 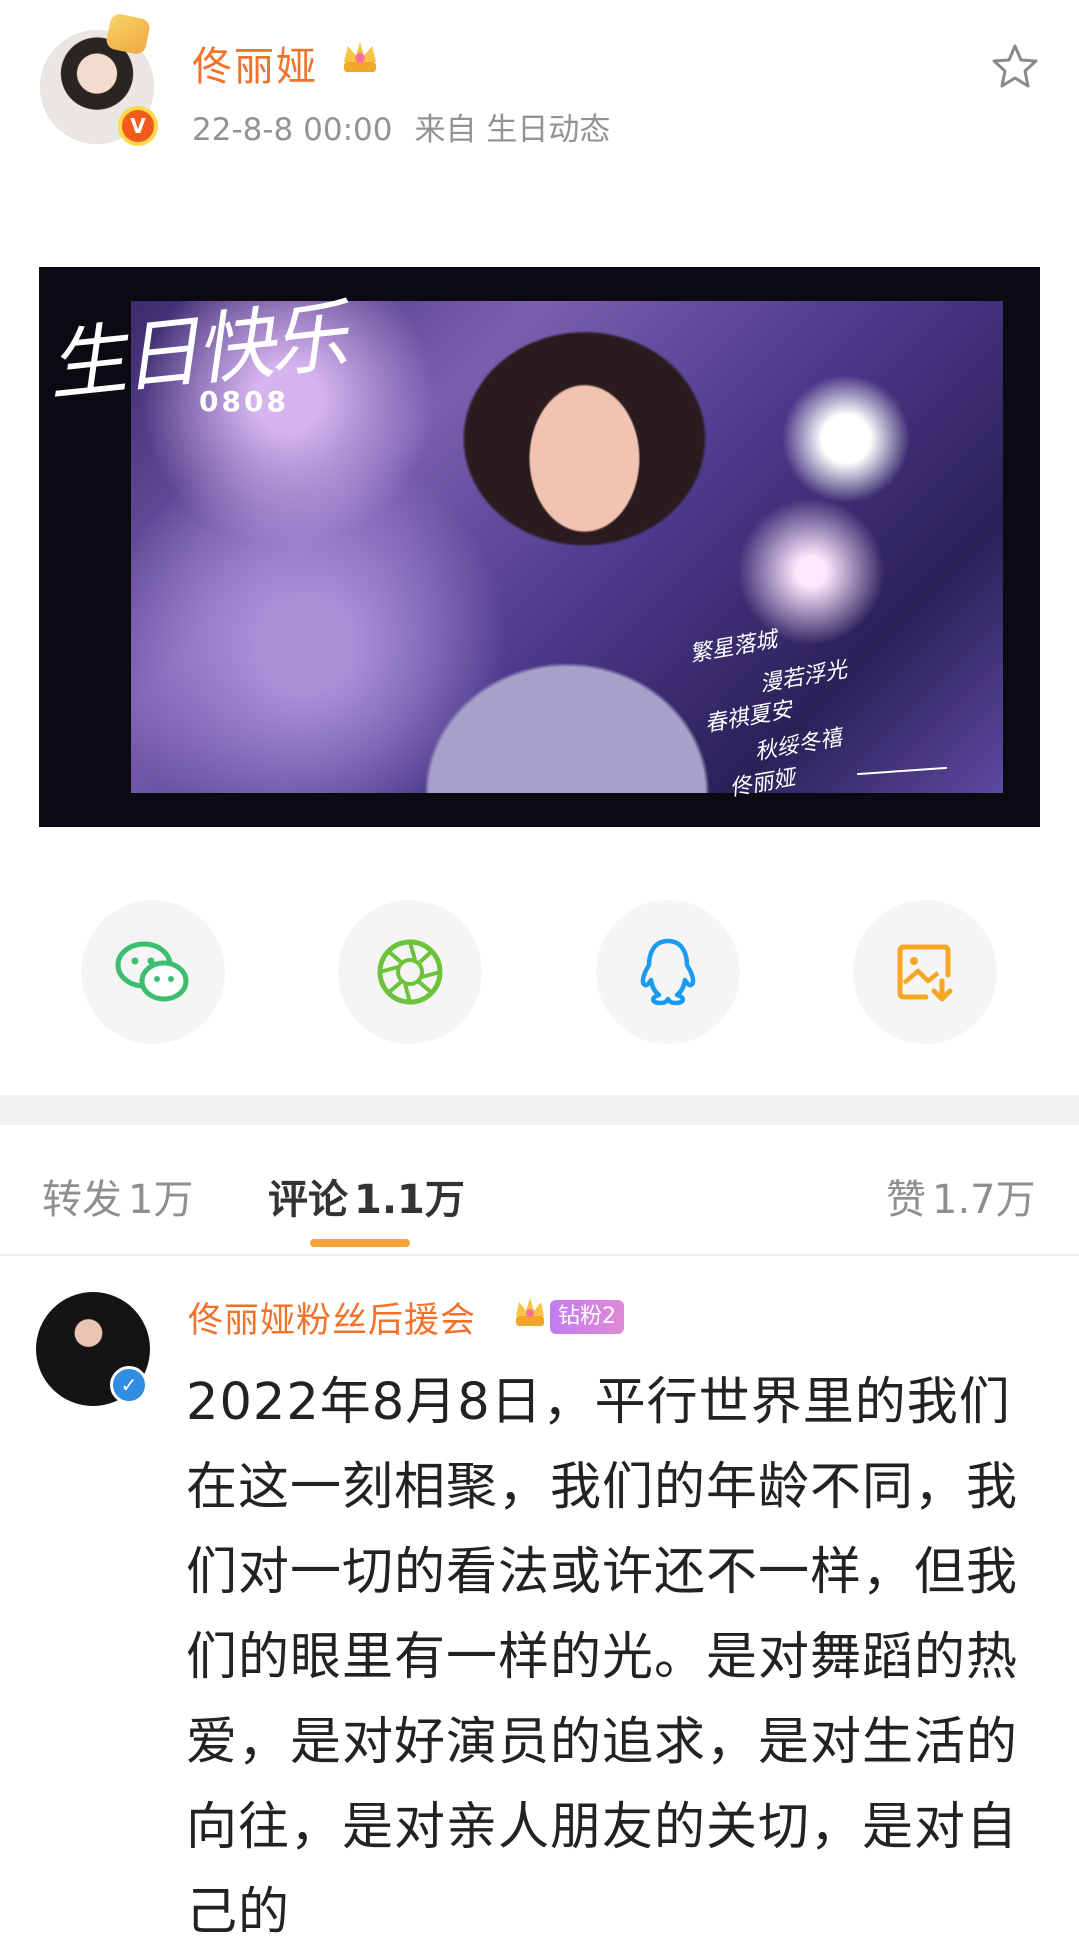 What do you see at coordinates (530, 1312) in the screenshot?
I see `fan-crown-icon` at bounding box center [530, 1312].